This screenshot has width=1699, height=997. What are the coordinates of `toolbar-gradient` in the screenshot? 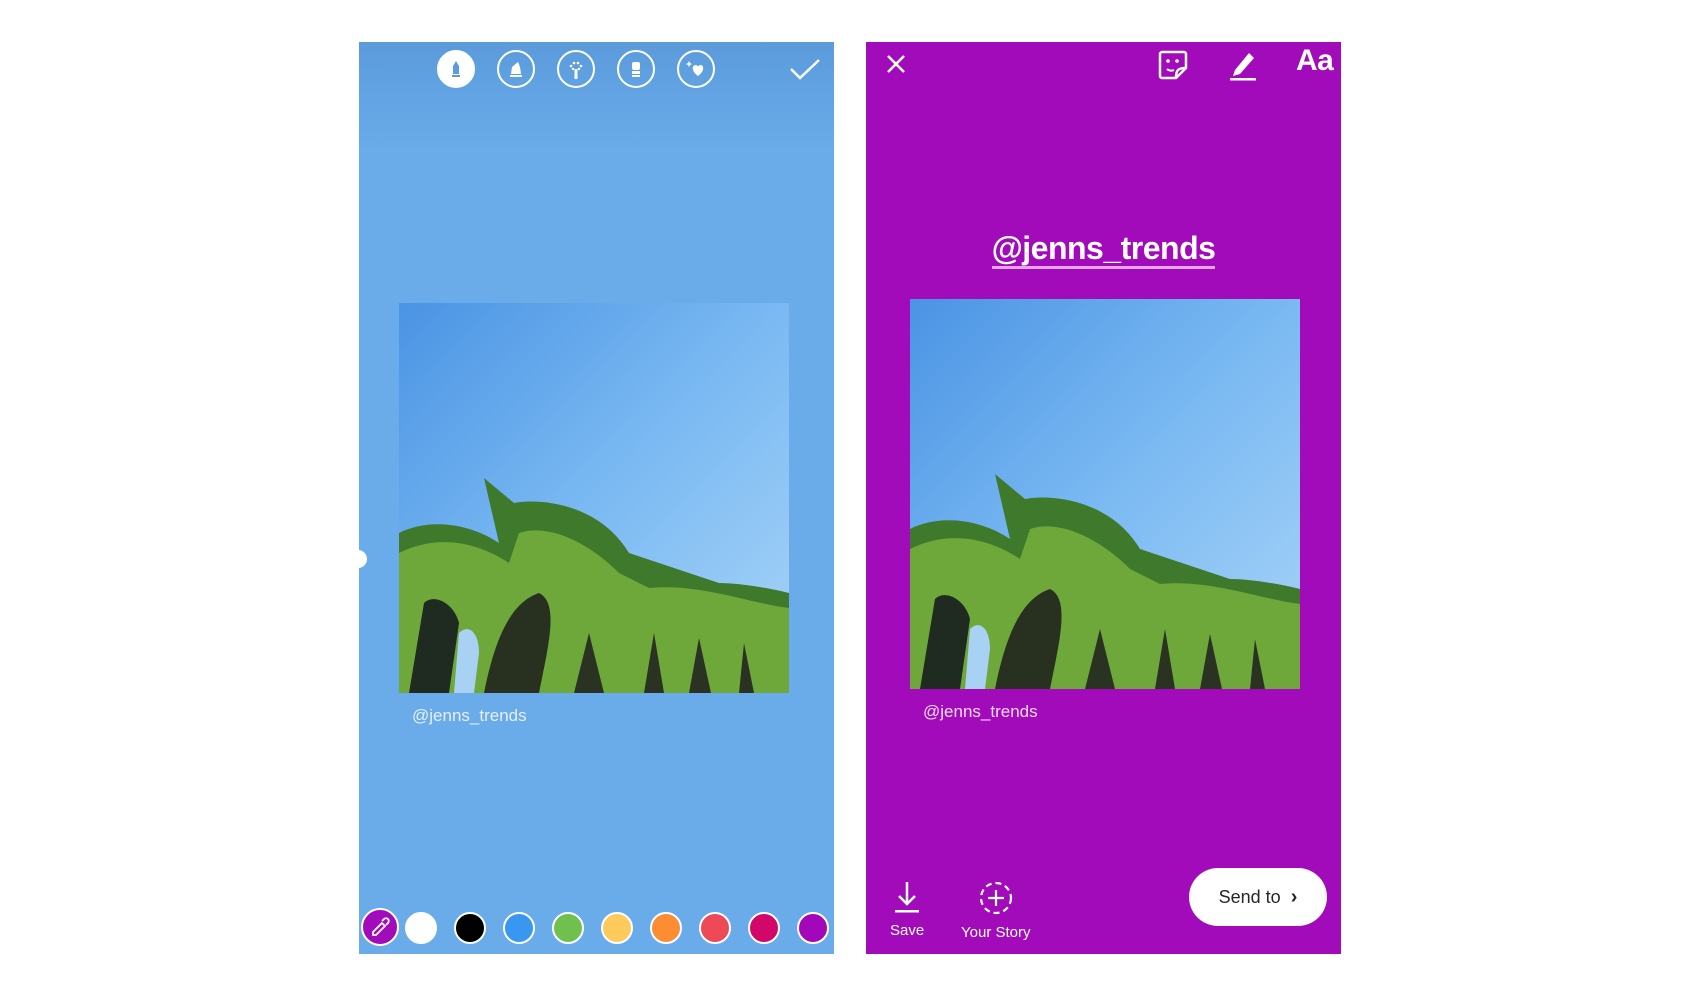 It's located at (596, 97).